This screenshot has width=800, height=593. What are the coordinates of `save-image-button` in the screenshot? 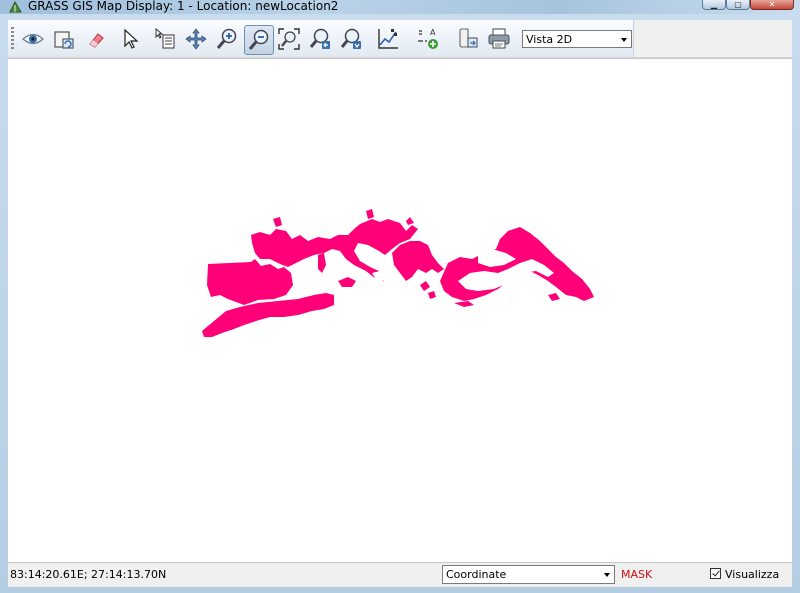 It's located at (468, 39).